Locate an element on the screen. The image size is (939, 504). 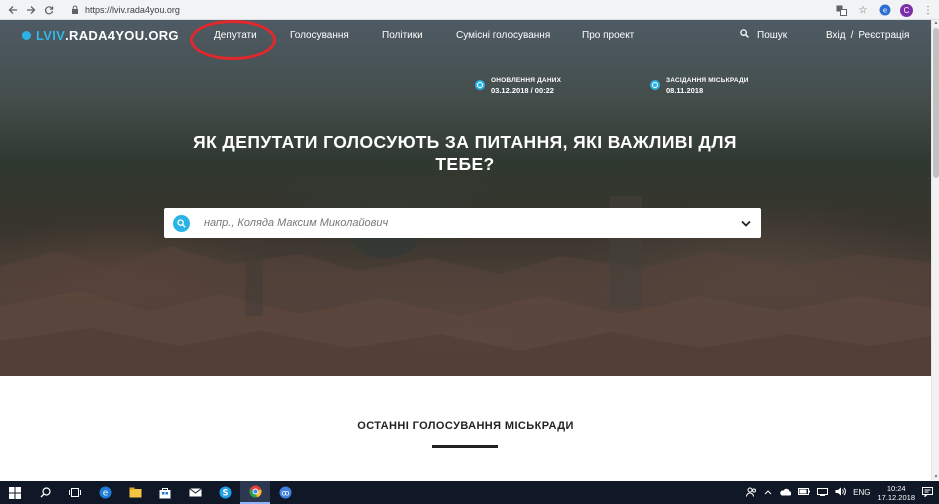
taskbar-clock: 10:24 17.12.2018 is located at coordinates (896, 493).